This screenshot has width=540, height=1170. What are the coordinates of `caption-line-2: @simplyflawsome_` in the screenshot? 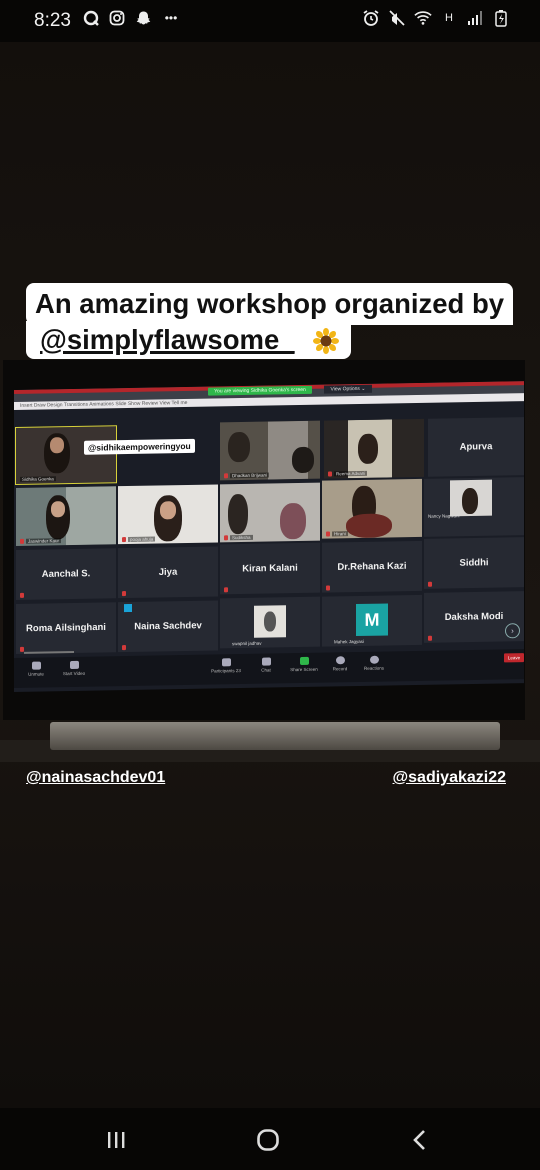 It's located at (188, 340).